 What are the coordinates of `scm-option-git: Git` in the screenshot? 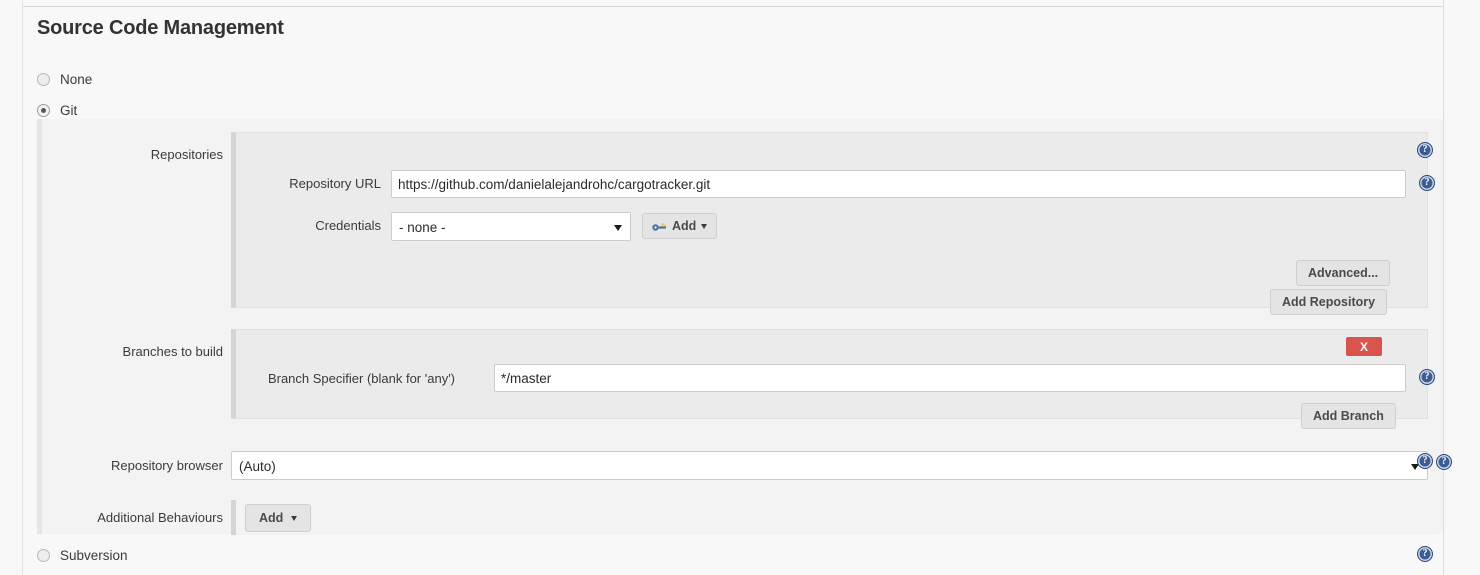 It's located at (57, 110).